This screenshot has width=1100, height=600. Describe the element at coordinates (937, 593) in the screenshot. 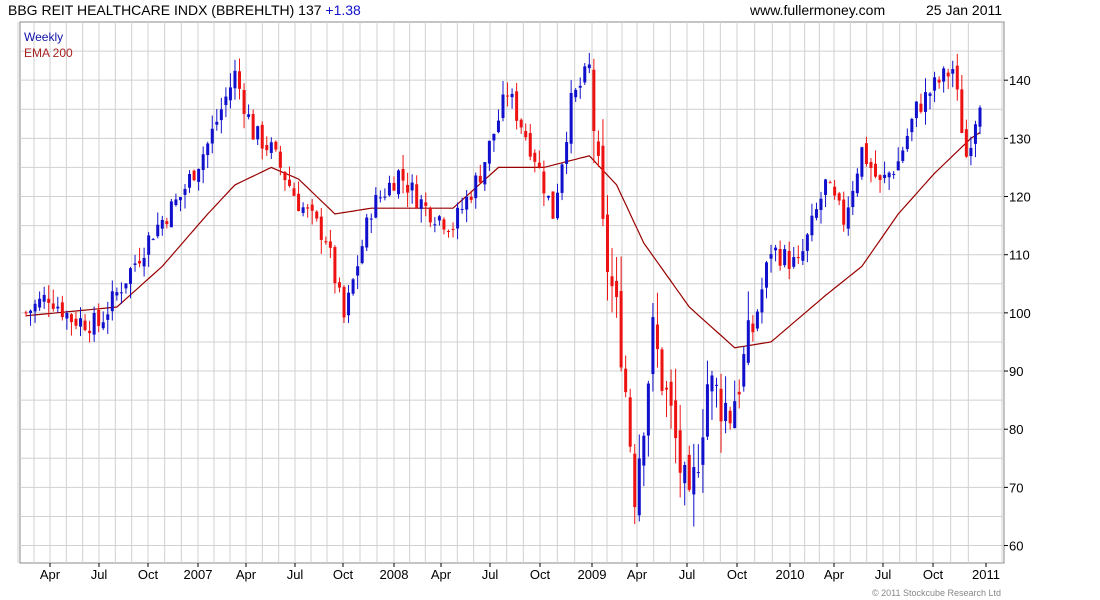

I see `copyright-notice: © 2011 Stockcube Research Ltd` at that location.